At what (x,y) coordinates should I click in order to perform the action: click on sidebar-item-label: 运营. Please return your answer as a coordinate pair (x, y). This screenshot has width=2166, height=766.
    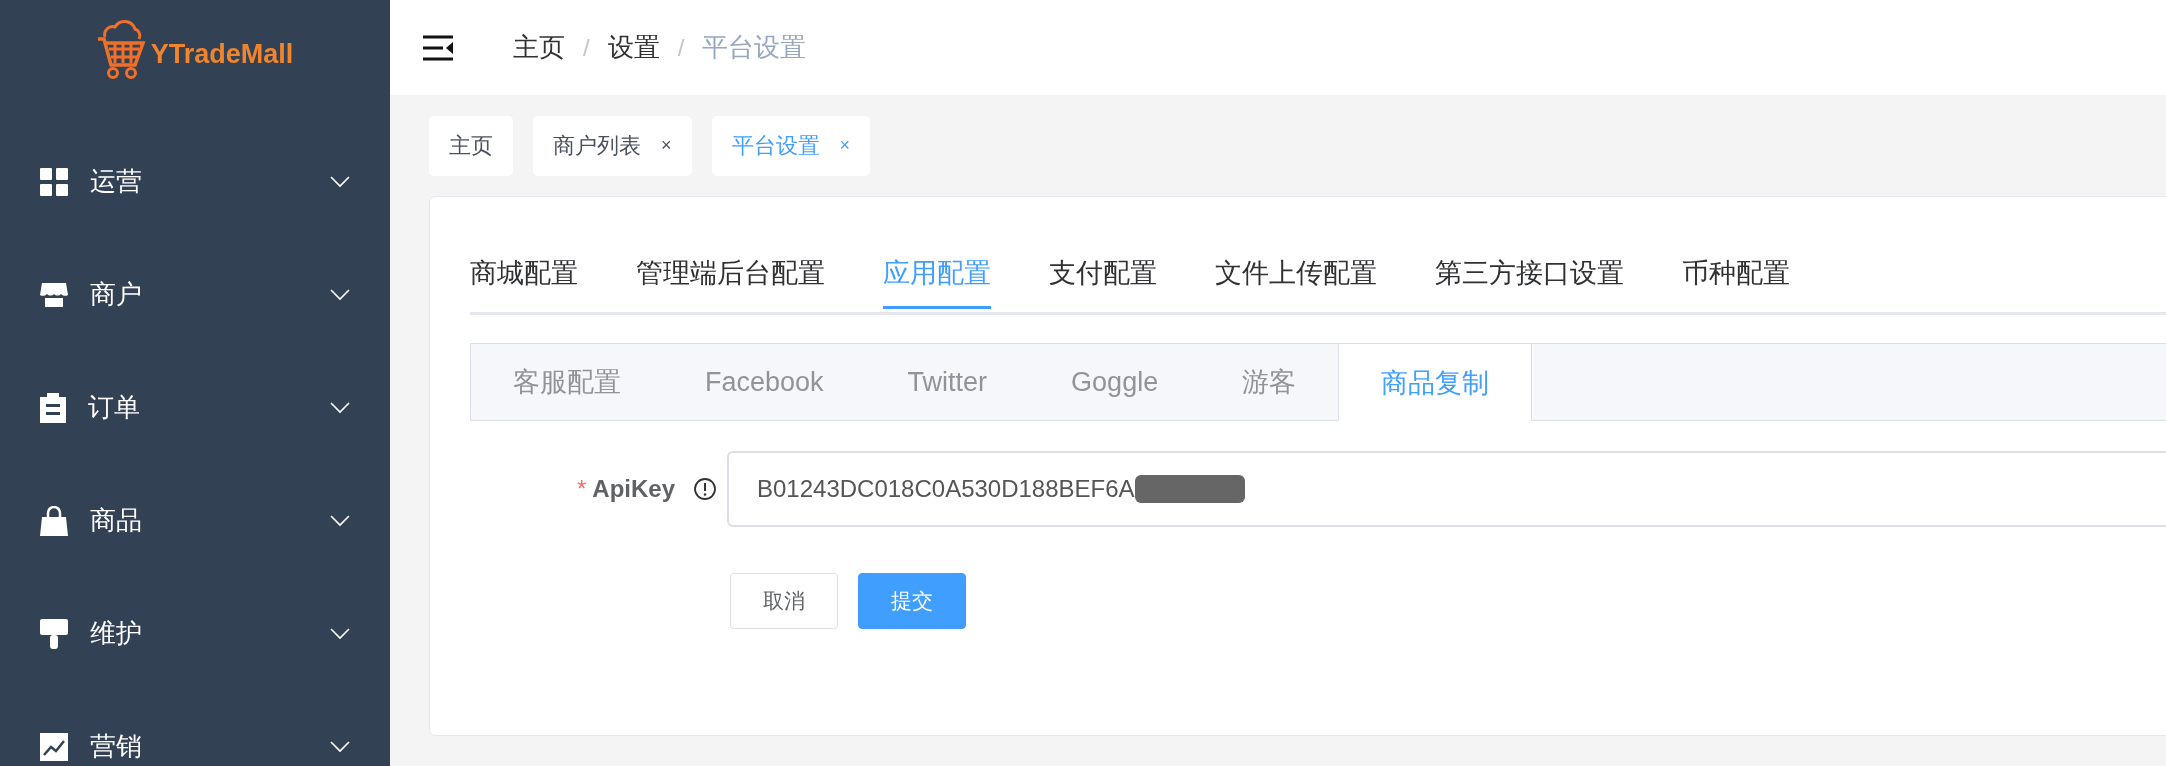
    Looking at the image, I should click on (116, 181).